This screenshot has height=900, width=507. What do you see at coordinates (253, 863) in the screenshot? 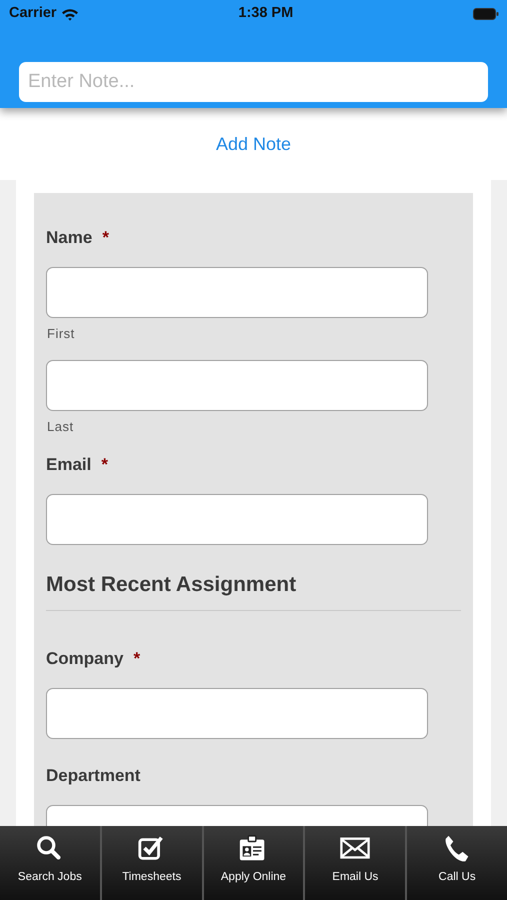
I see `tab-bar-item: Apply Online` at bounding box center [253, 863].